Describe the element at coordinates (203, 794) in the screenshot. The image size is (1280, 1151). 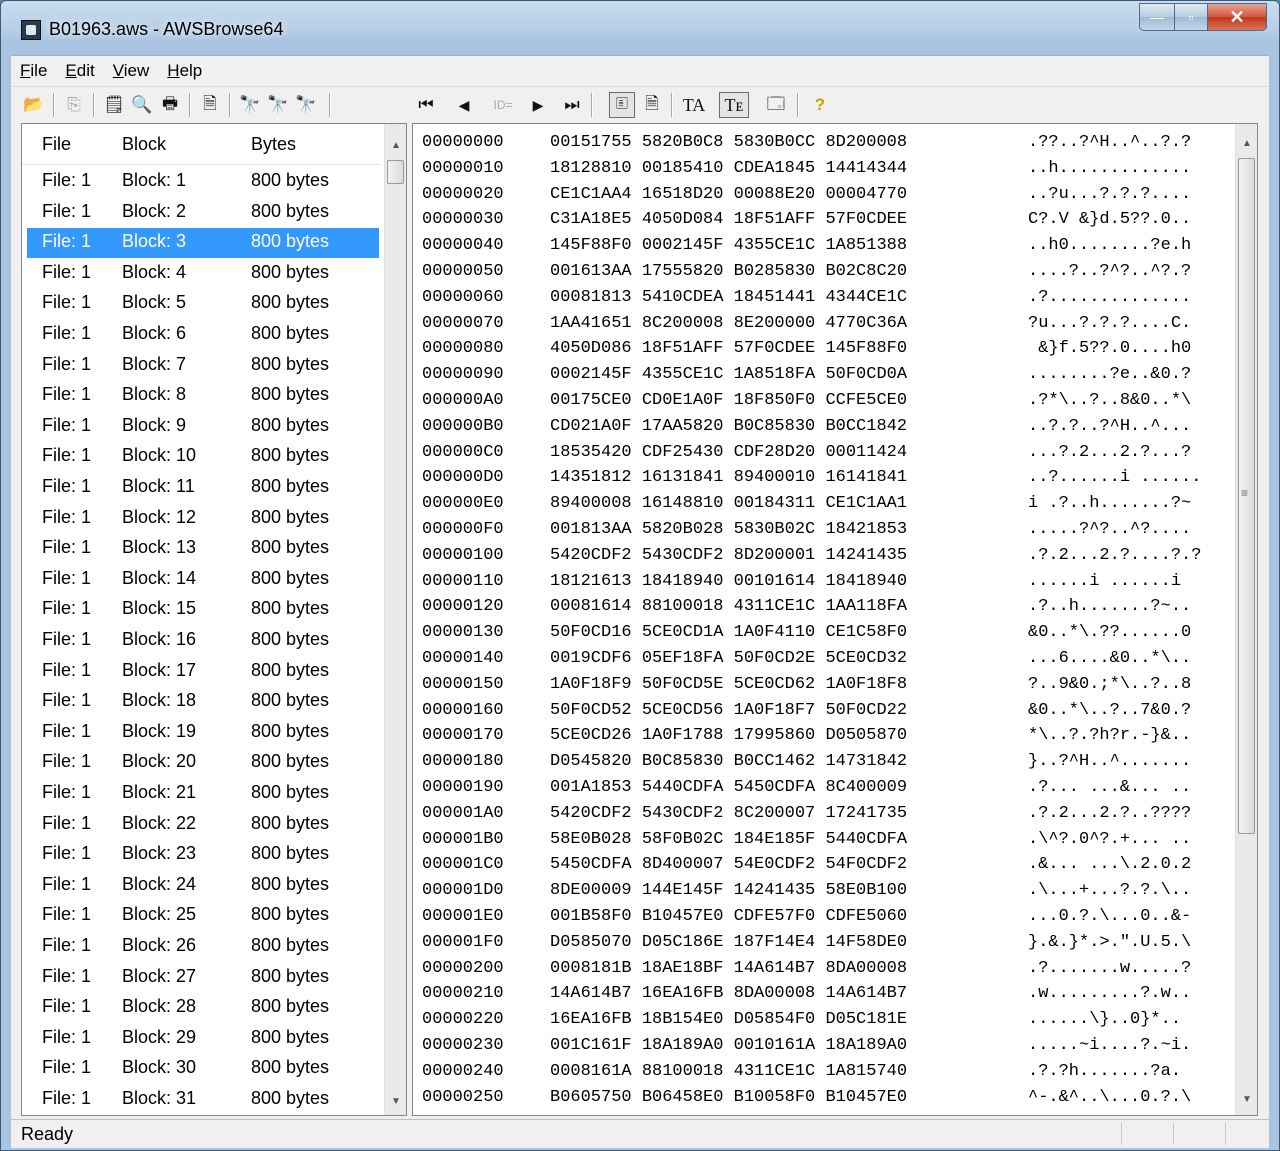
I see `block-list-row: File: 1 Block: 21 800 bytes` at that location.